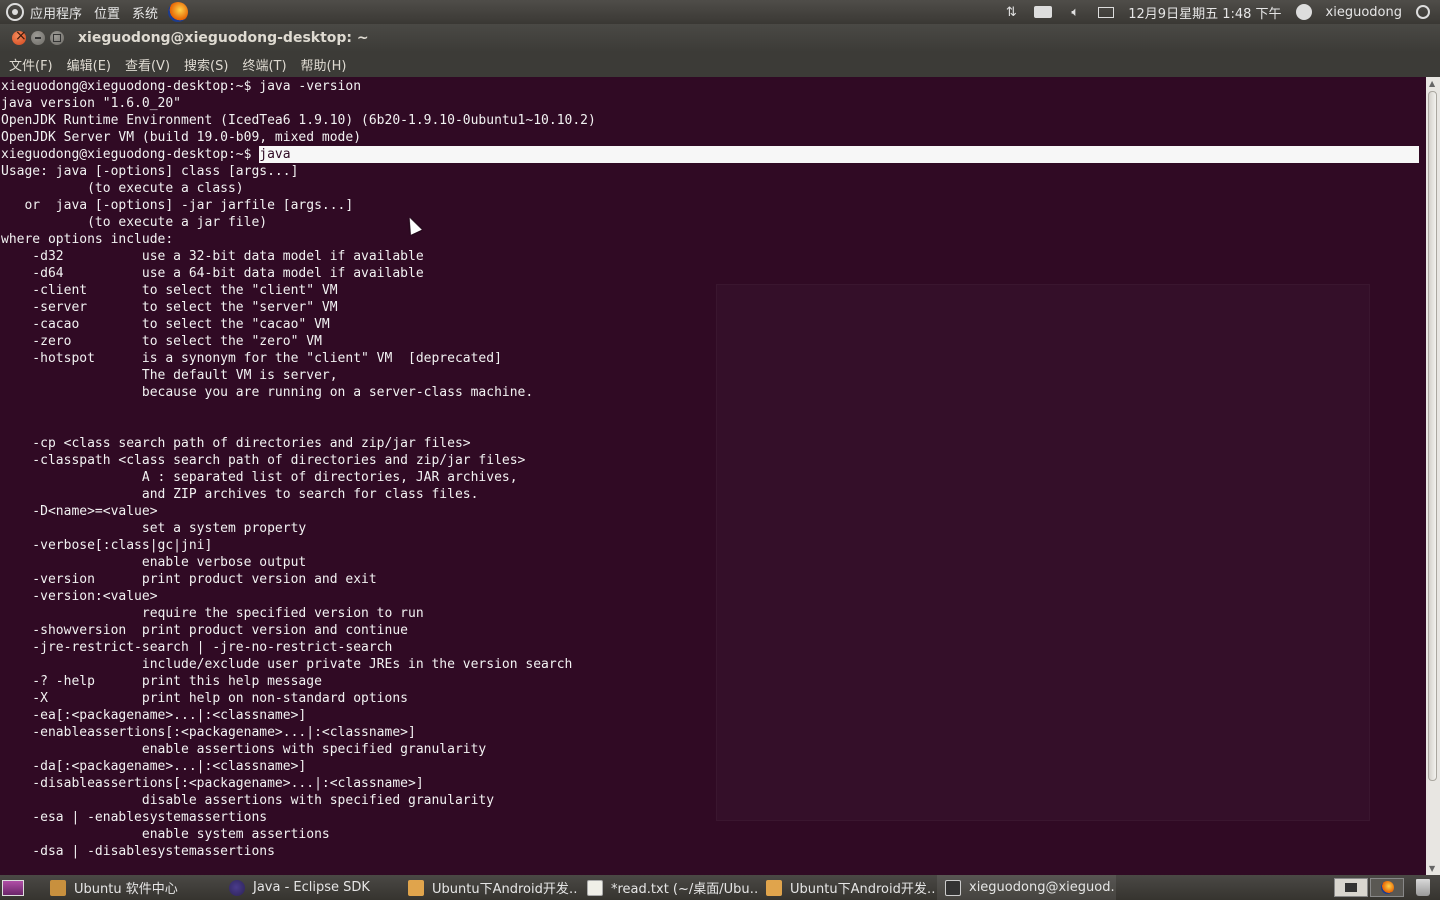 The width and height of the screenshot is (1440, 900). What do you see at coordinates (89, 64) in the screenshot?
I see `menu-edit: 编辑(E)` at bounding box center [89, 64].